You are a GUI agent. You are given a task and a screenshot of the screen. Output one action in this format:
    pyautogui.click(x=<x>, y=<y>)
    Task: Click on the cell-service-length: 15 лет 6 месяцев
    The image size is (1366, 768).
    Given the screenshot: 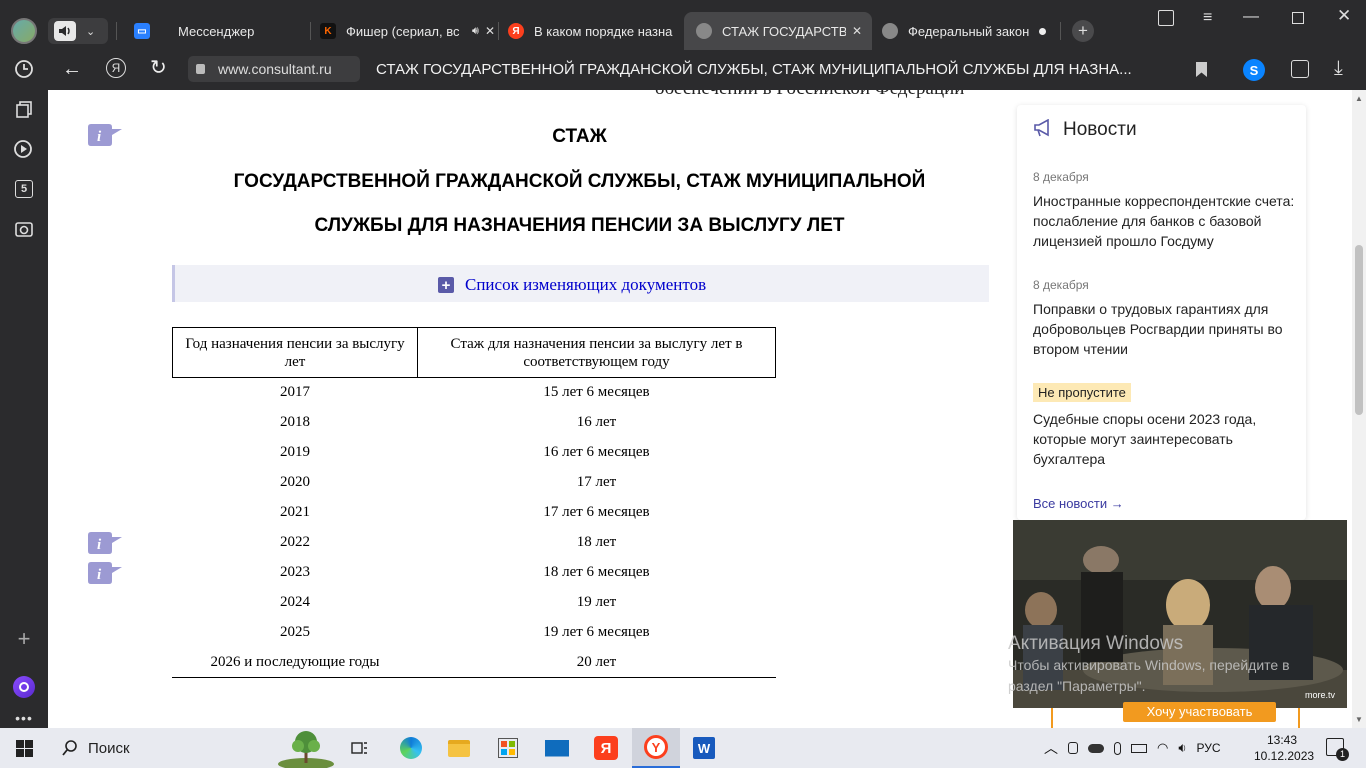 What is the action you would take?
    pyautogui.click(x=596, y=392)
    